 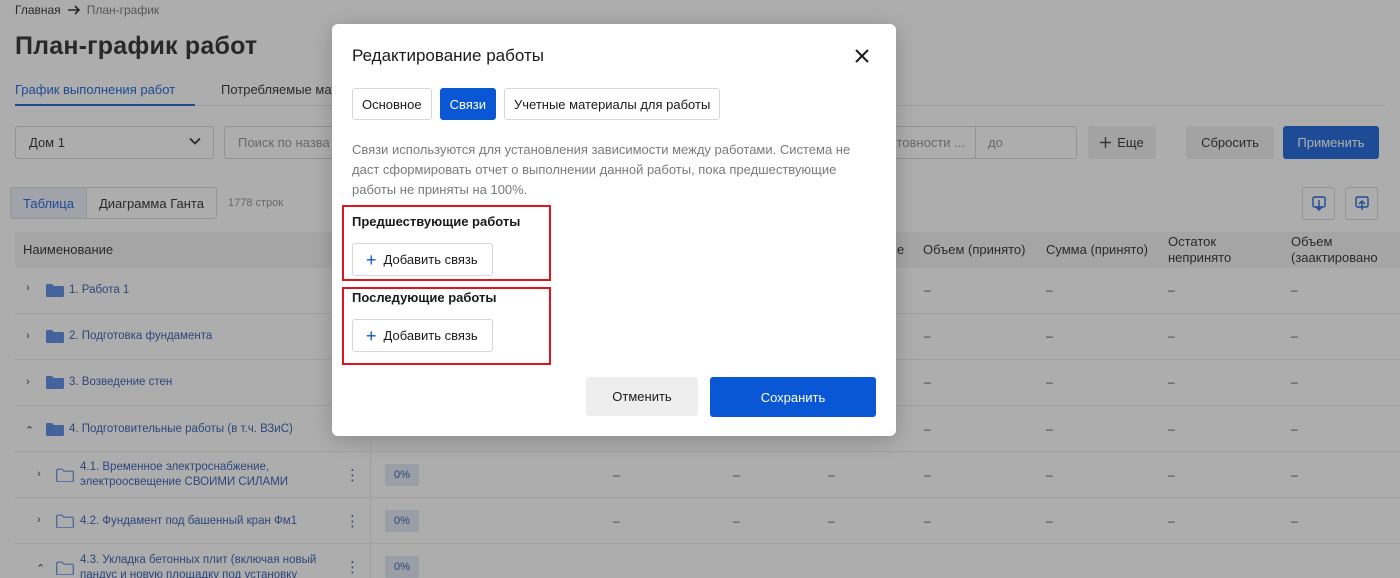 What do you see at coordinates (793, 397) in the screenshot?
I see `save-button: Сохранить` at bounding box center [793, 397].